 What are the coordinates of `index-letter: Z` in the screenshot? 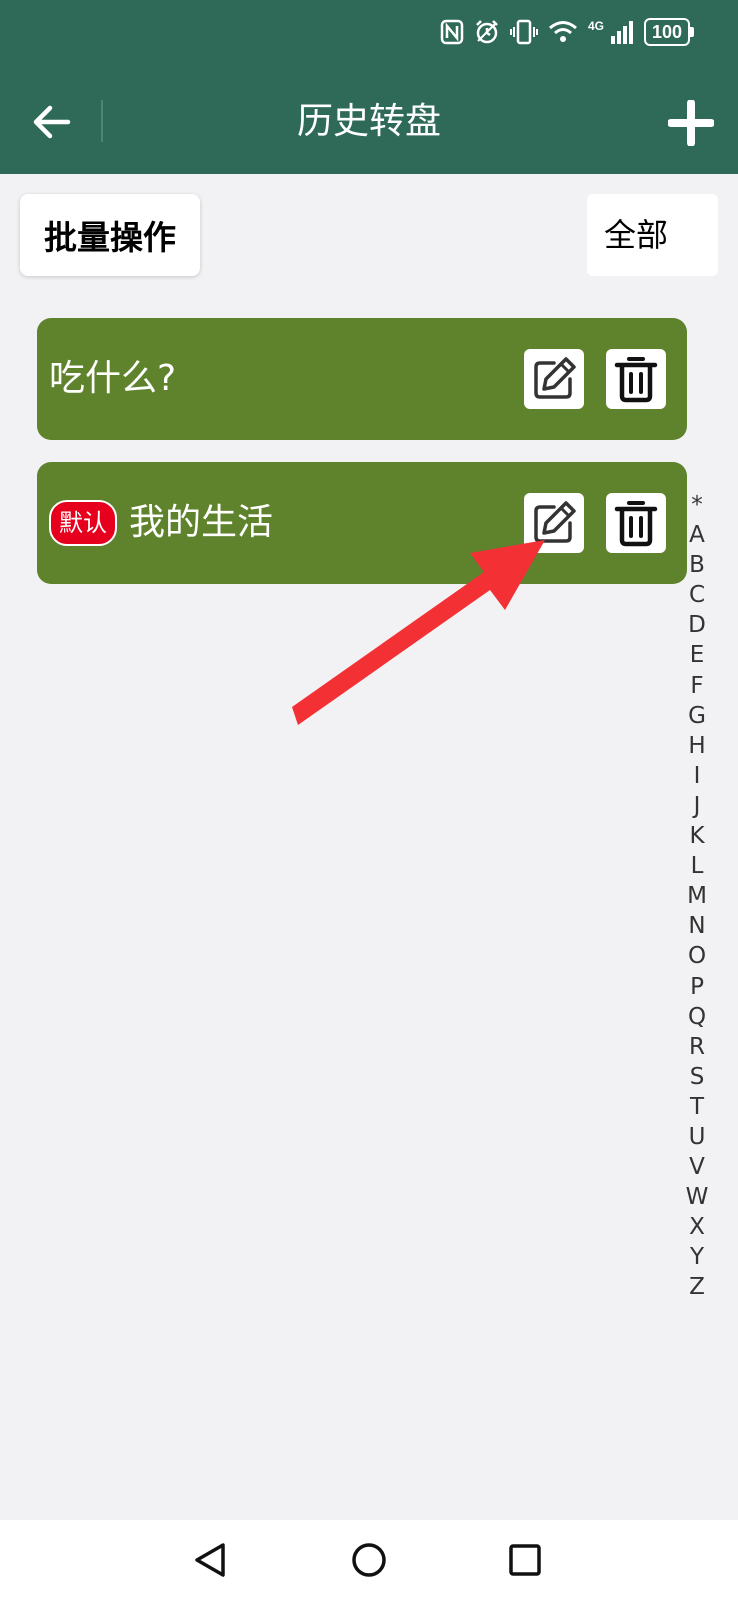 It's located at (697, 1287).